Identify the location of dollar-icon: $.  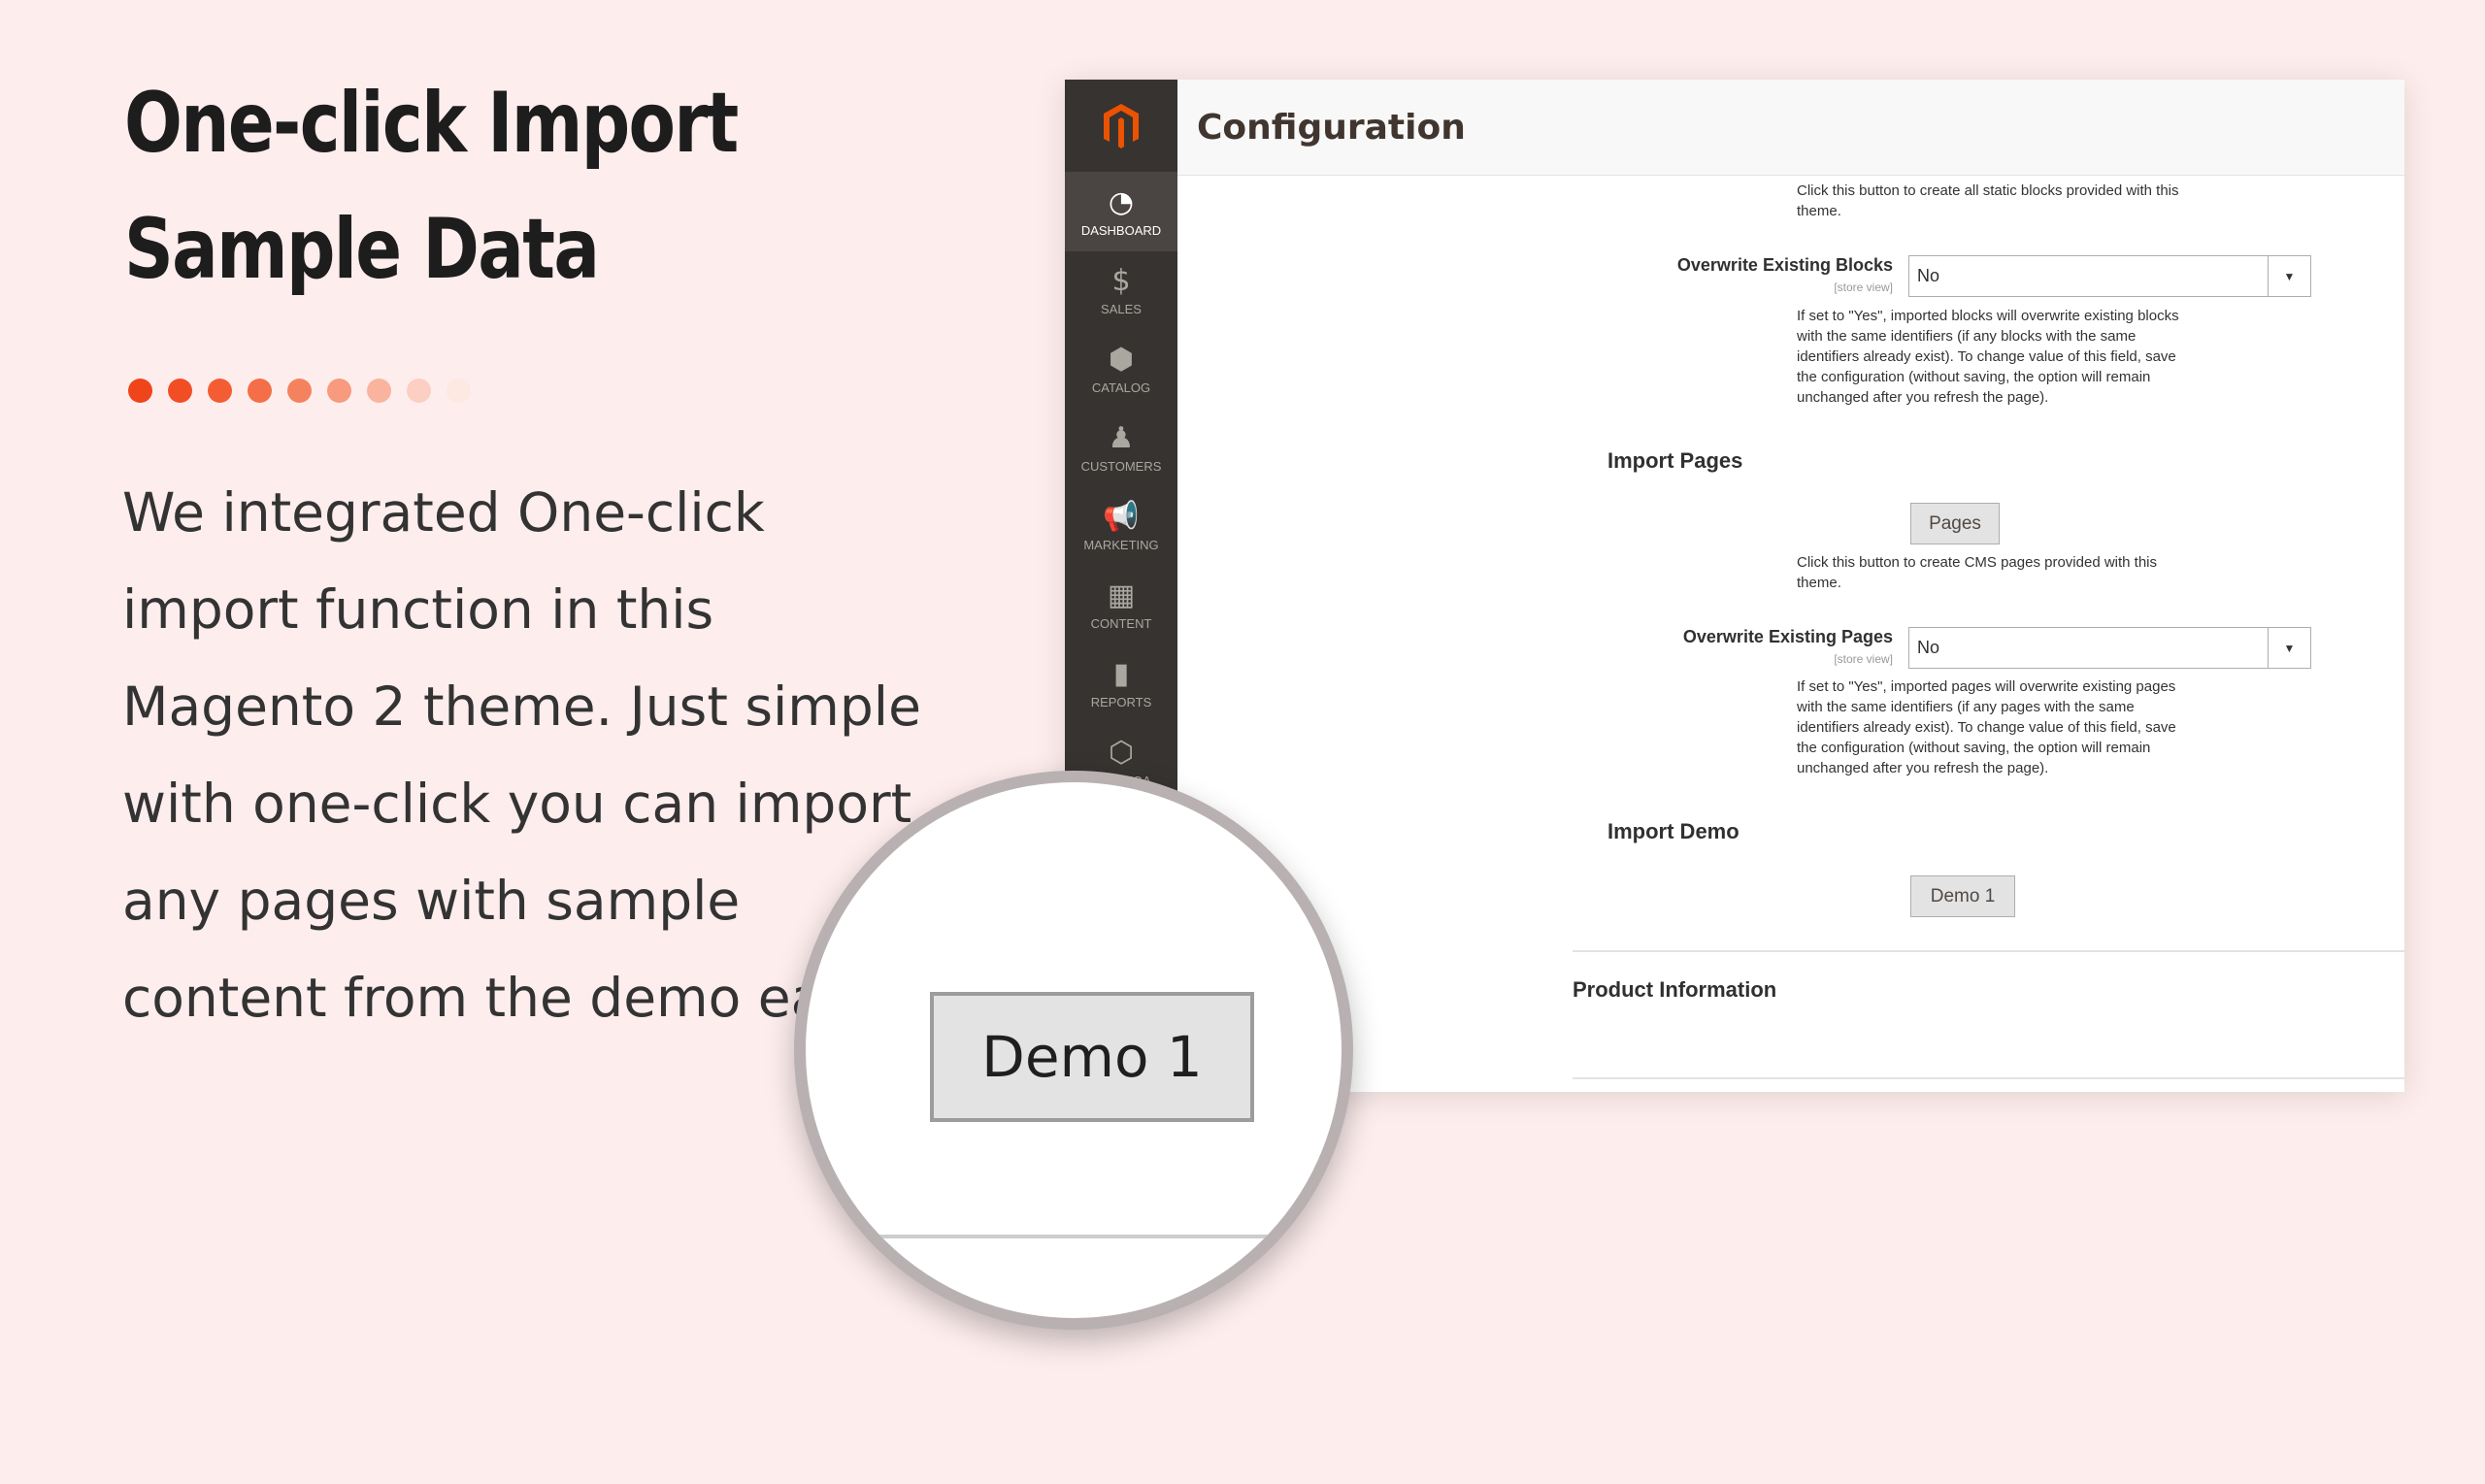
(1121, 281).